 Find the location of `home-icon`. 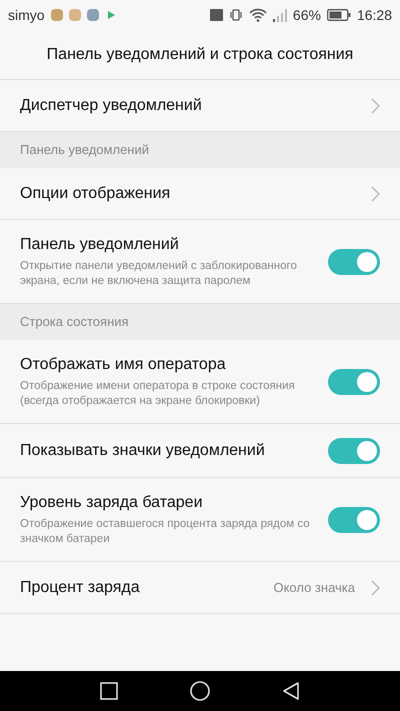

home-icon is located at coordinates (200, 691).